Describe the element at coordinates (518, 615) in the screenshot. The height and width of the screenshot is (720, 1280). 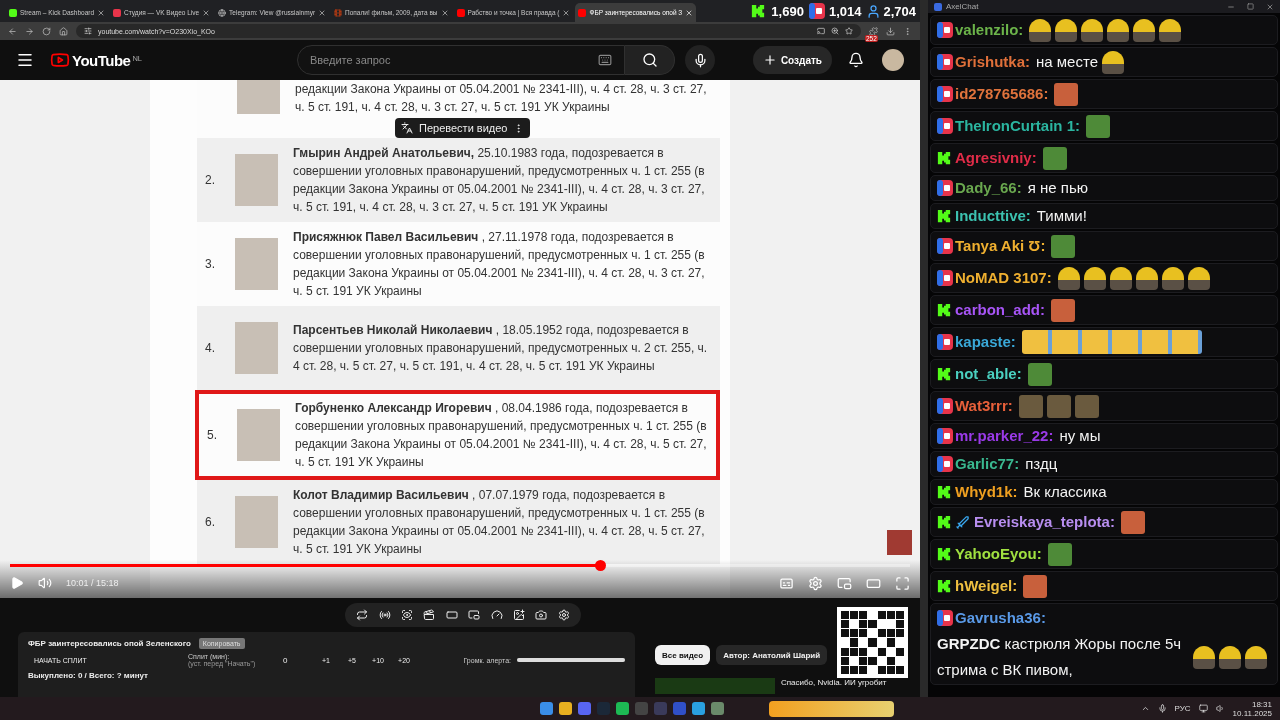
I see `add-image-icon` at that location.